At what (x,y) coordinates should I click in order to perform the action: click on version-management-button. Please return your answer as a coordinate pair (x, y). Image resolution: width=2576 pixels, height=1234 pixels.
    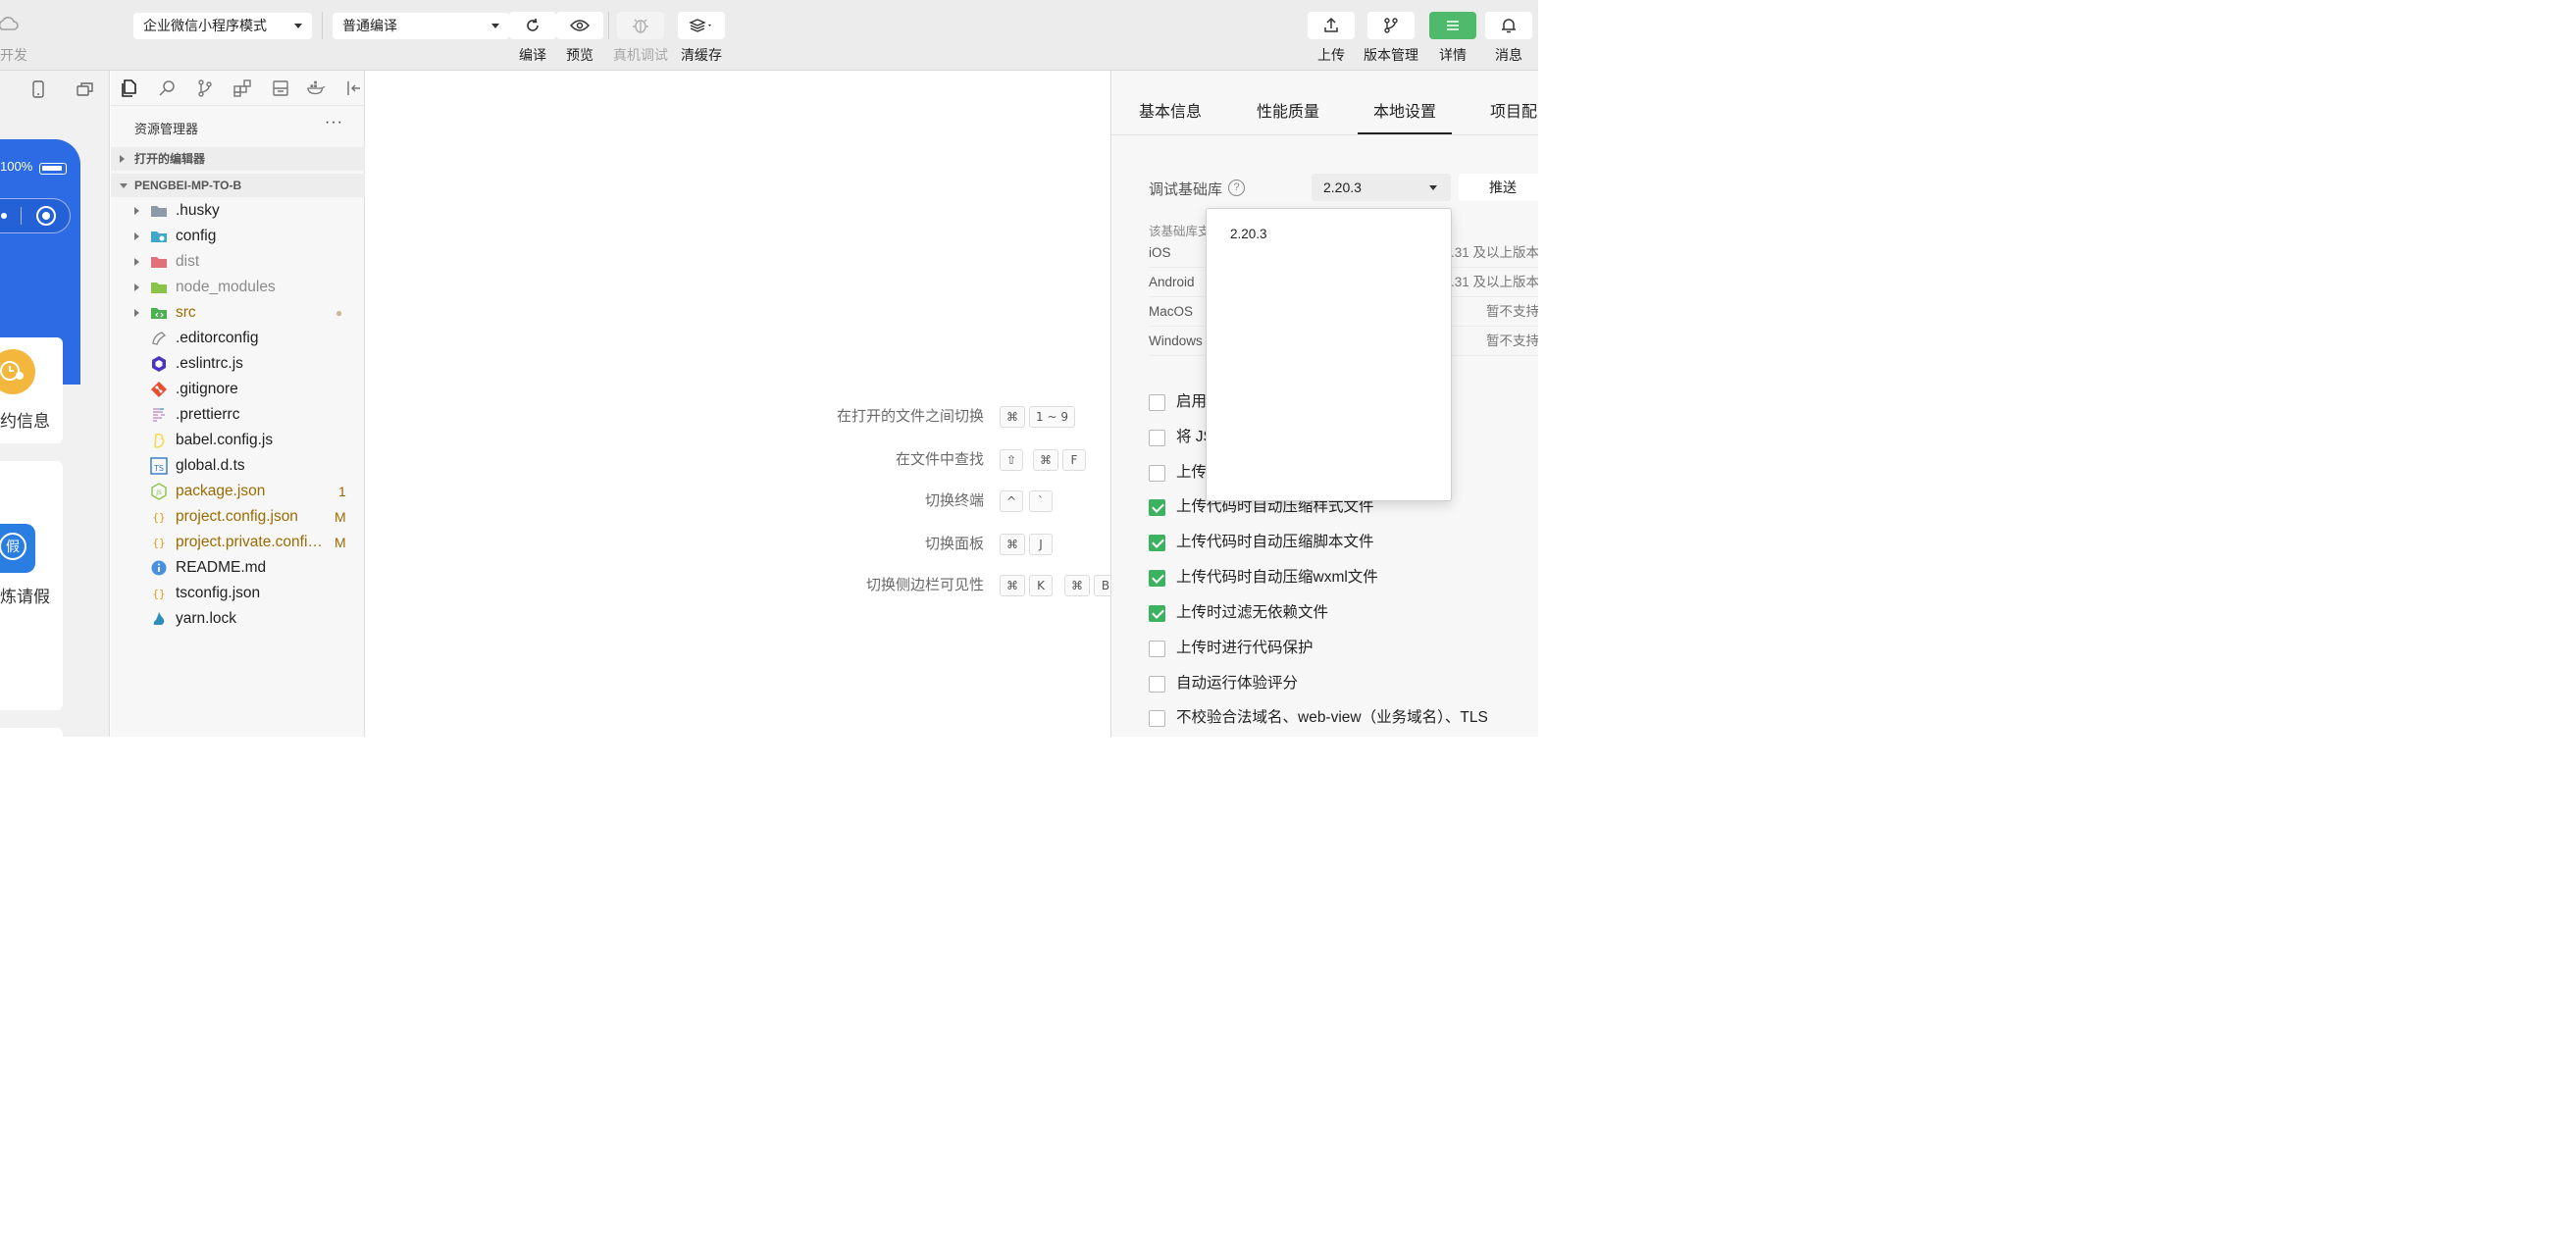
    Looking at the image, I should click on (1391, 25).